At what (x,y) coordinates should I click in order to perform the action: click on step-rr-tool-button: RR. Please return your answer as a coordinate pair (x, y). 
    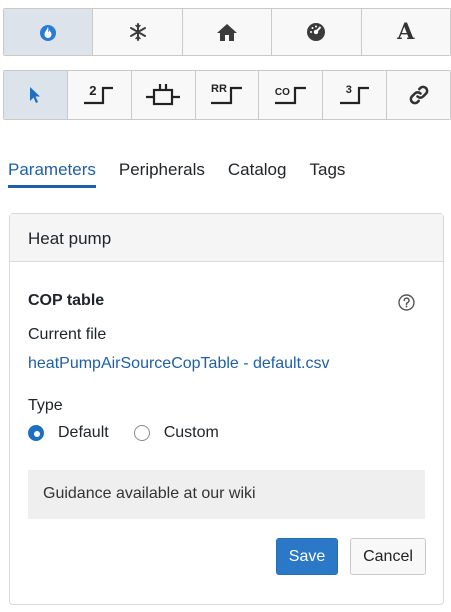
    Looking at the image, I should click on (227, 95).